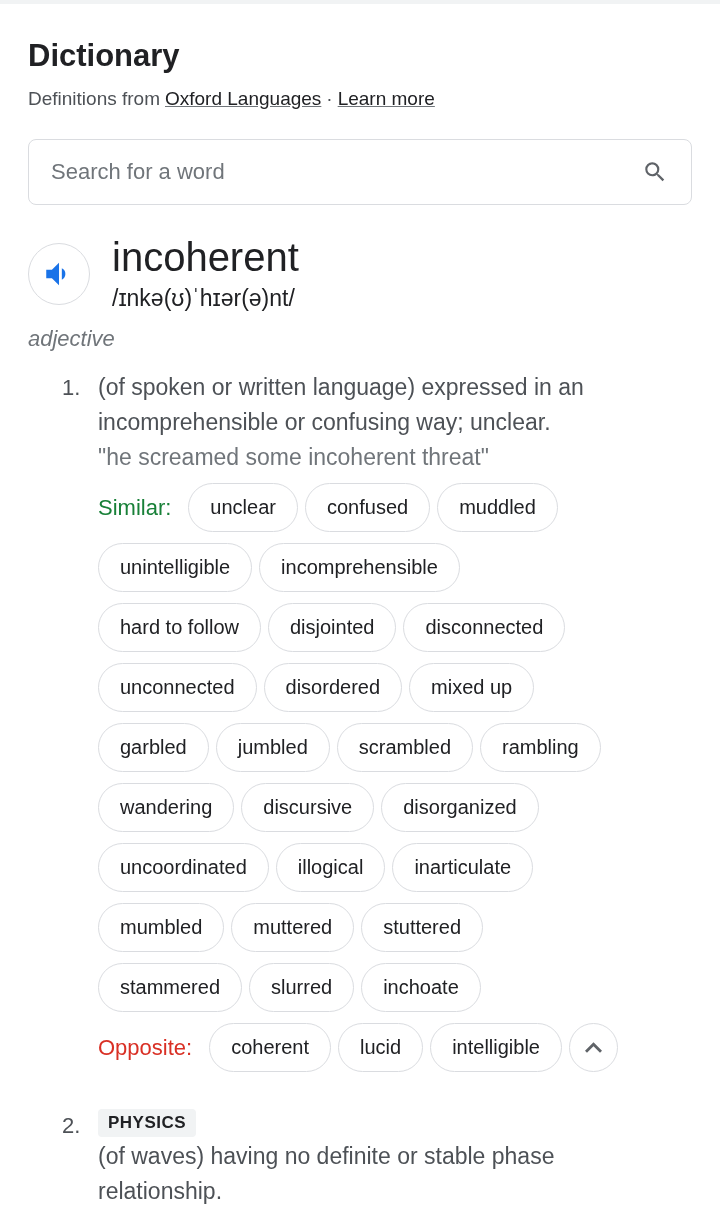  What do you see at coordinates (179, 627) in the screenshot?
I see `synonym-chip: hard to follow` at bounding box center [179, 627].